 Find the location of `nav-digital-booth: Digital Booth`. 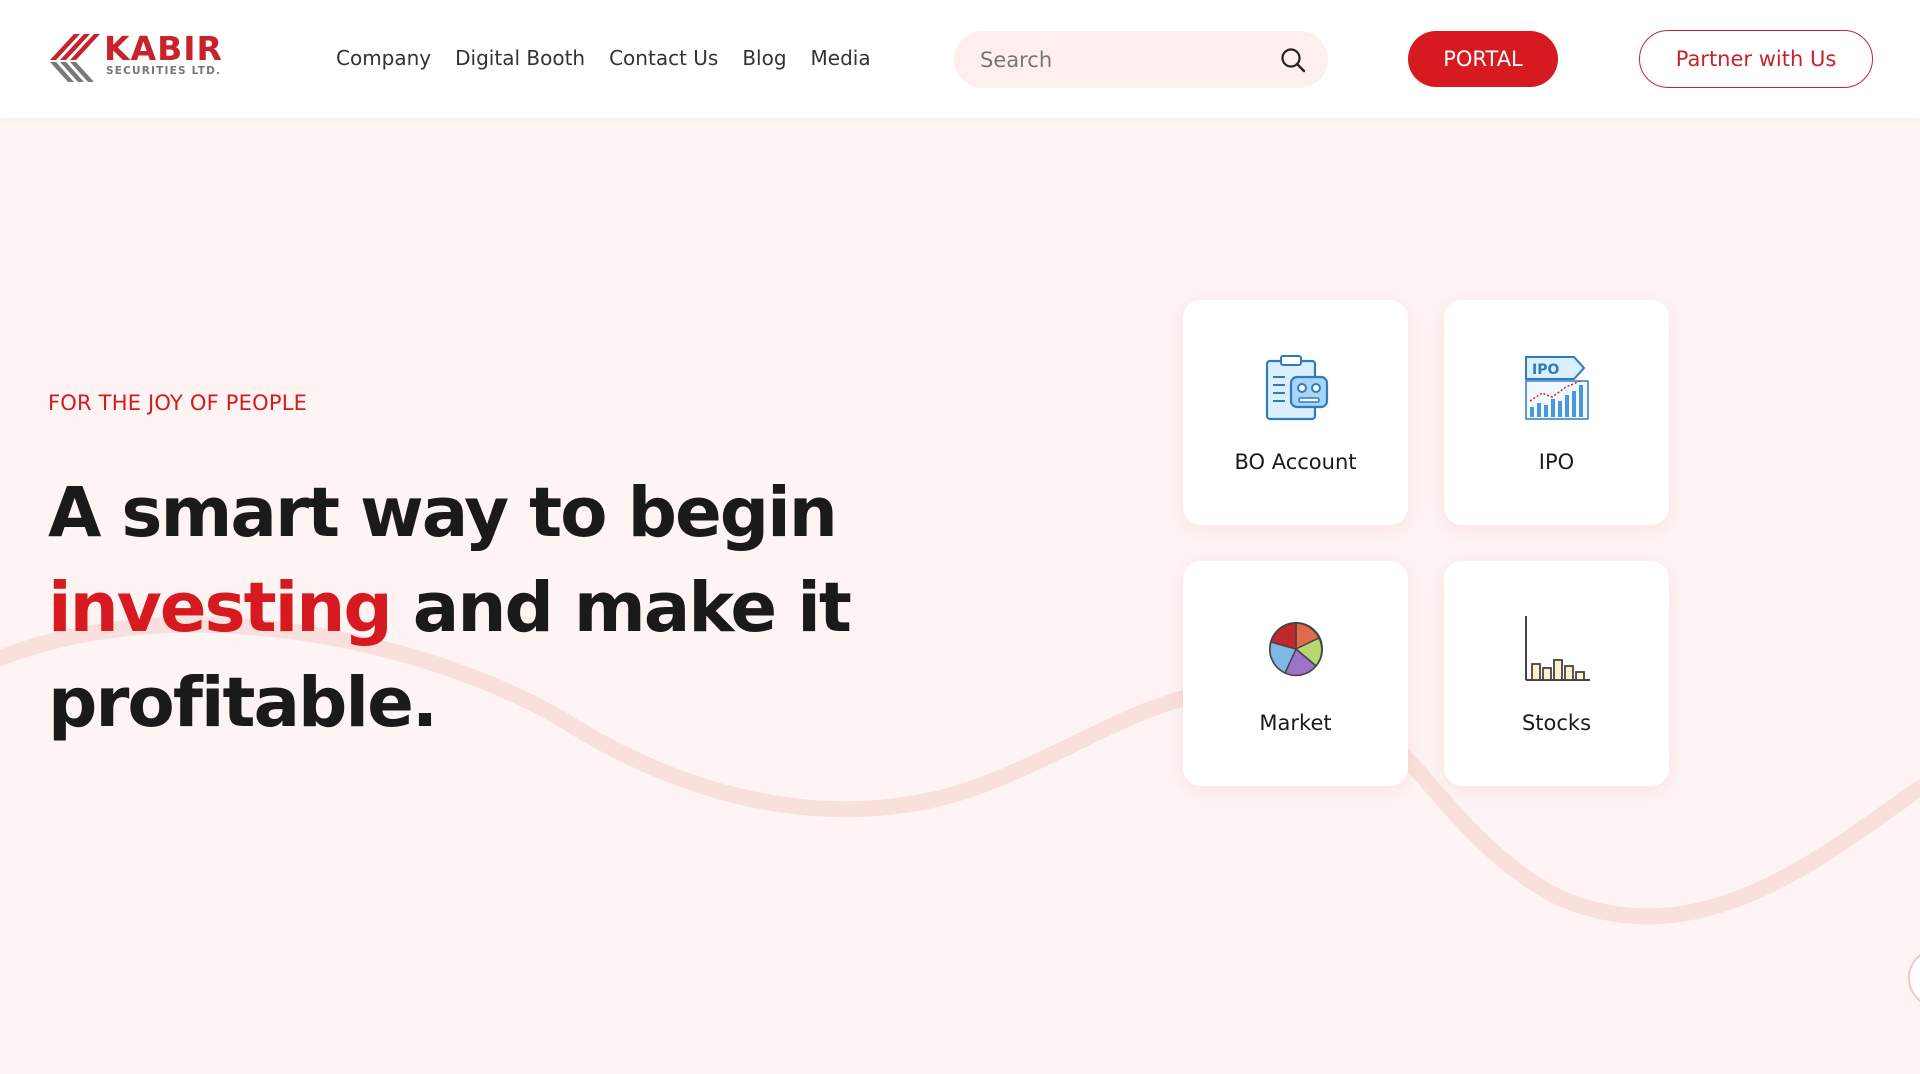

nav-digital-booth: Digital Booth is located at coordinates (520, 58).